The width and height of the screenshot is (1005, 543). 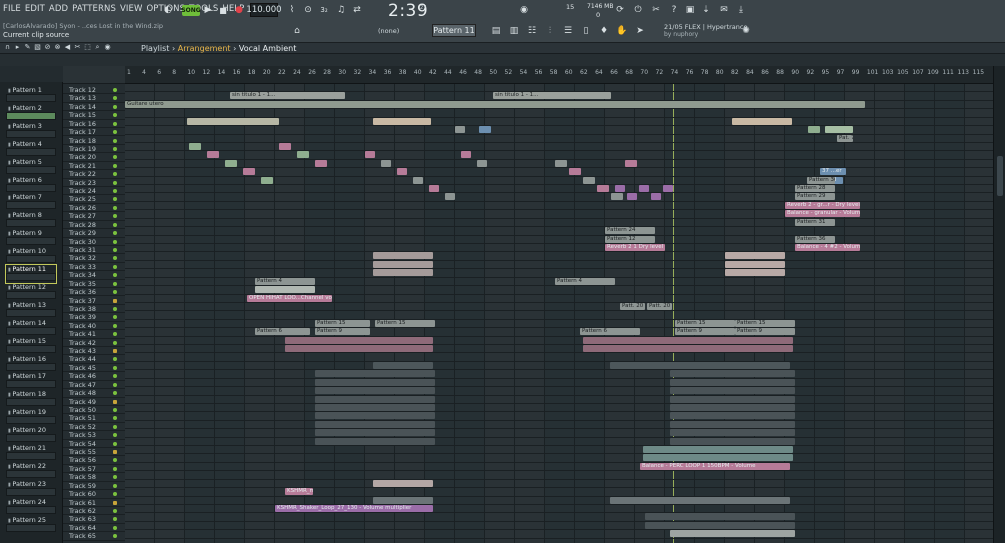 I want to click on track-header: Track 26, so click(x=94, y=208).